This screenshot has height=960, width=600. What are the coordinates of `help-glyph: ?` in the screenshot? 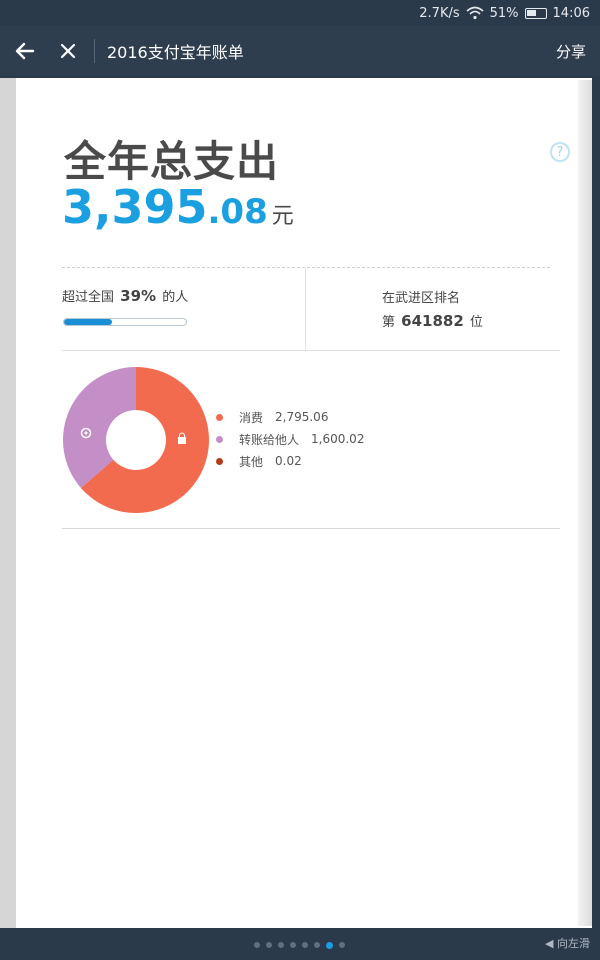 It's located at (560, 152).